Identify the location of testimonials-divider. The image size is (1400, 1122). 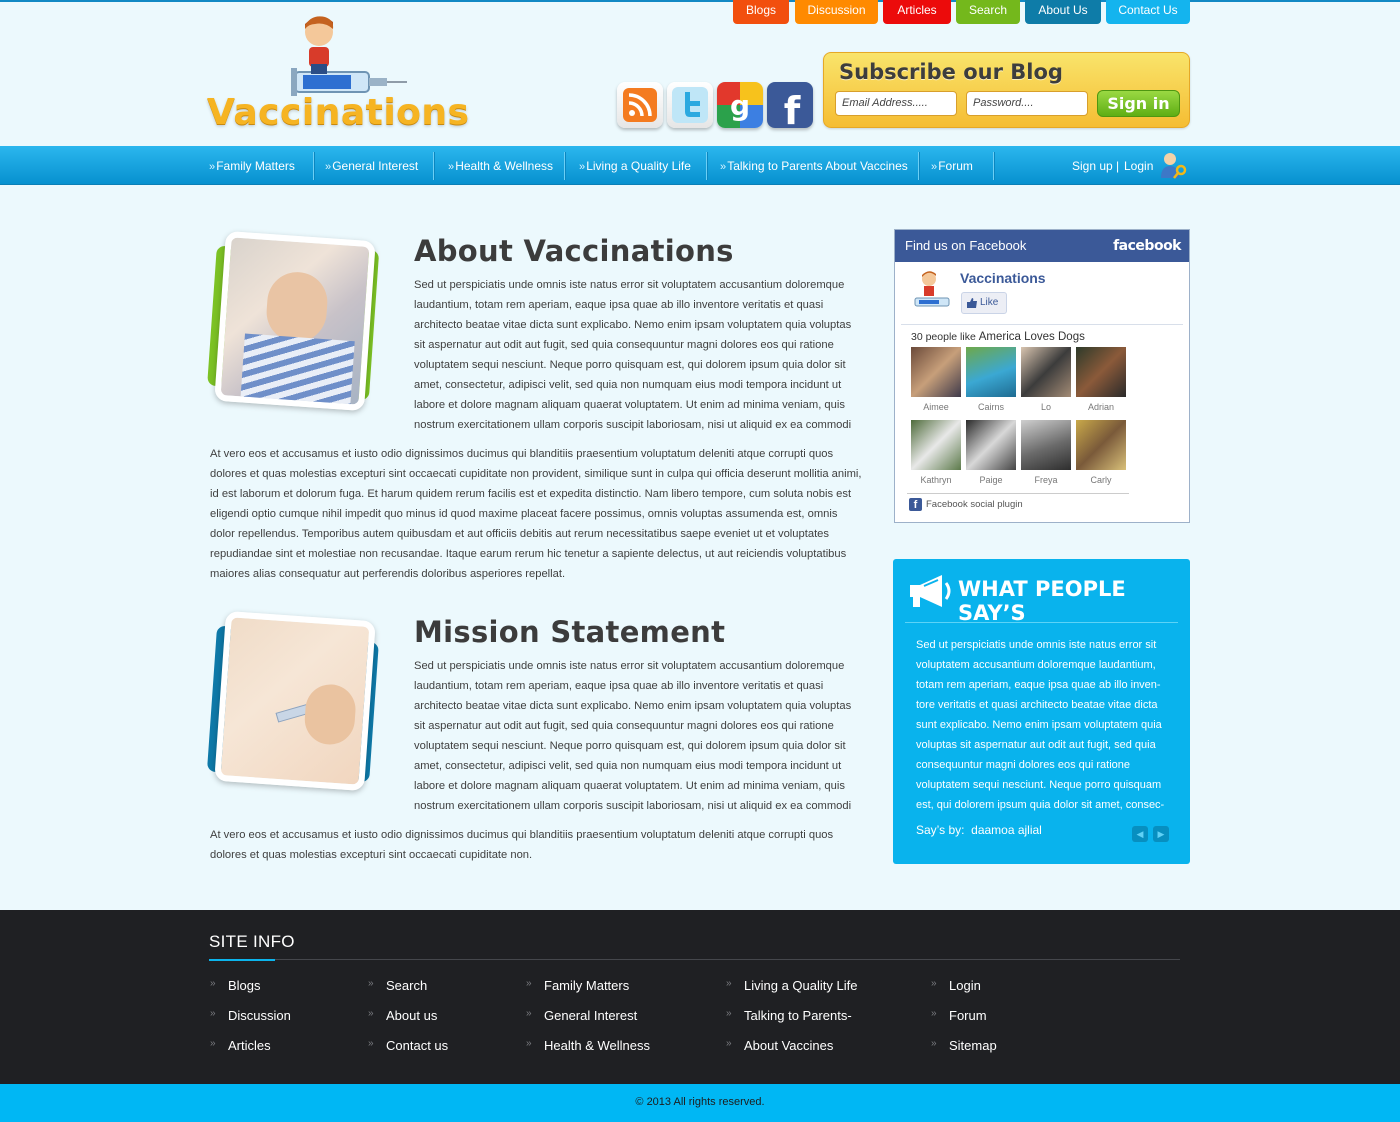
(1041, 622).